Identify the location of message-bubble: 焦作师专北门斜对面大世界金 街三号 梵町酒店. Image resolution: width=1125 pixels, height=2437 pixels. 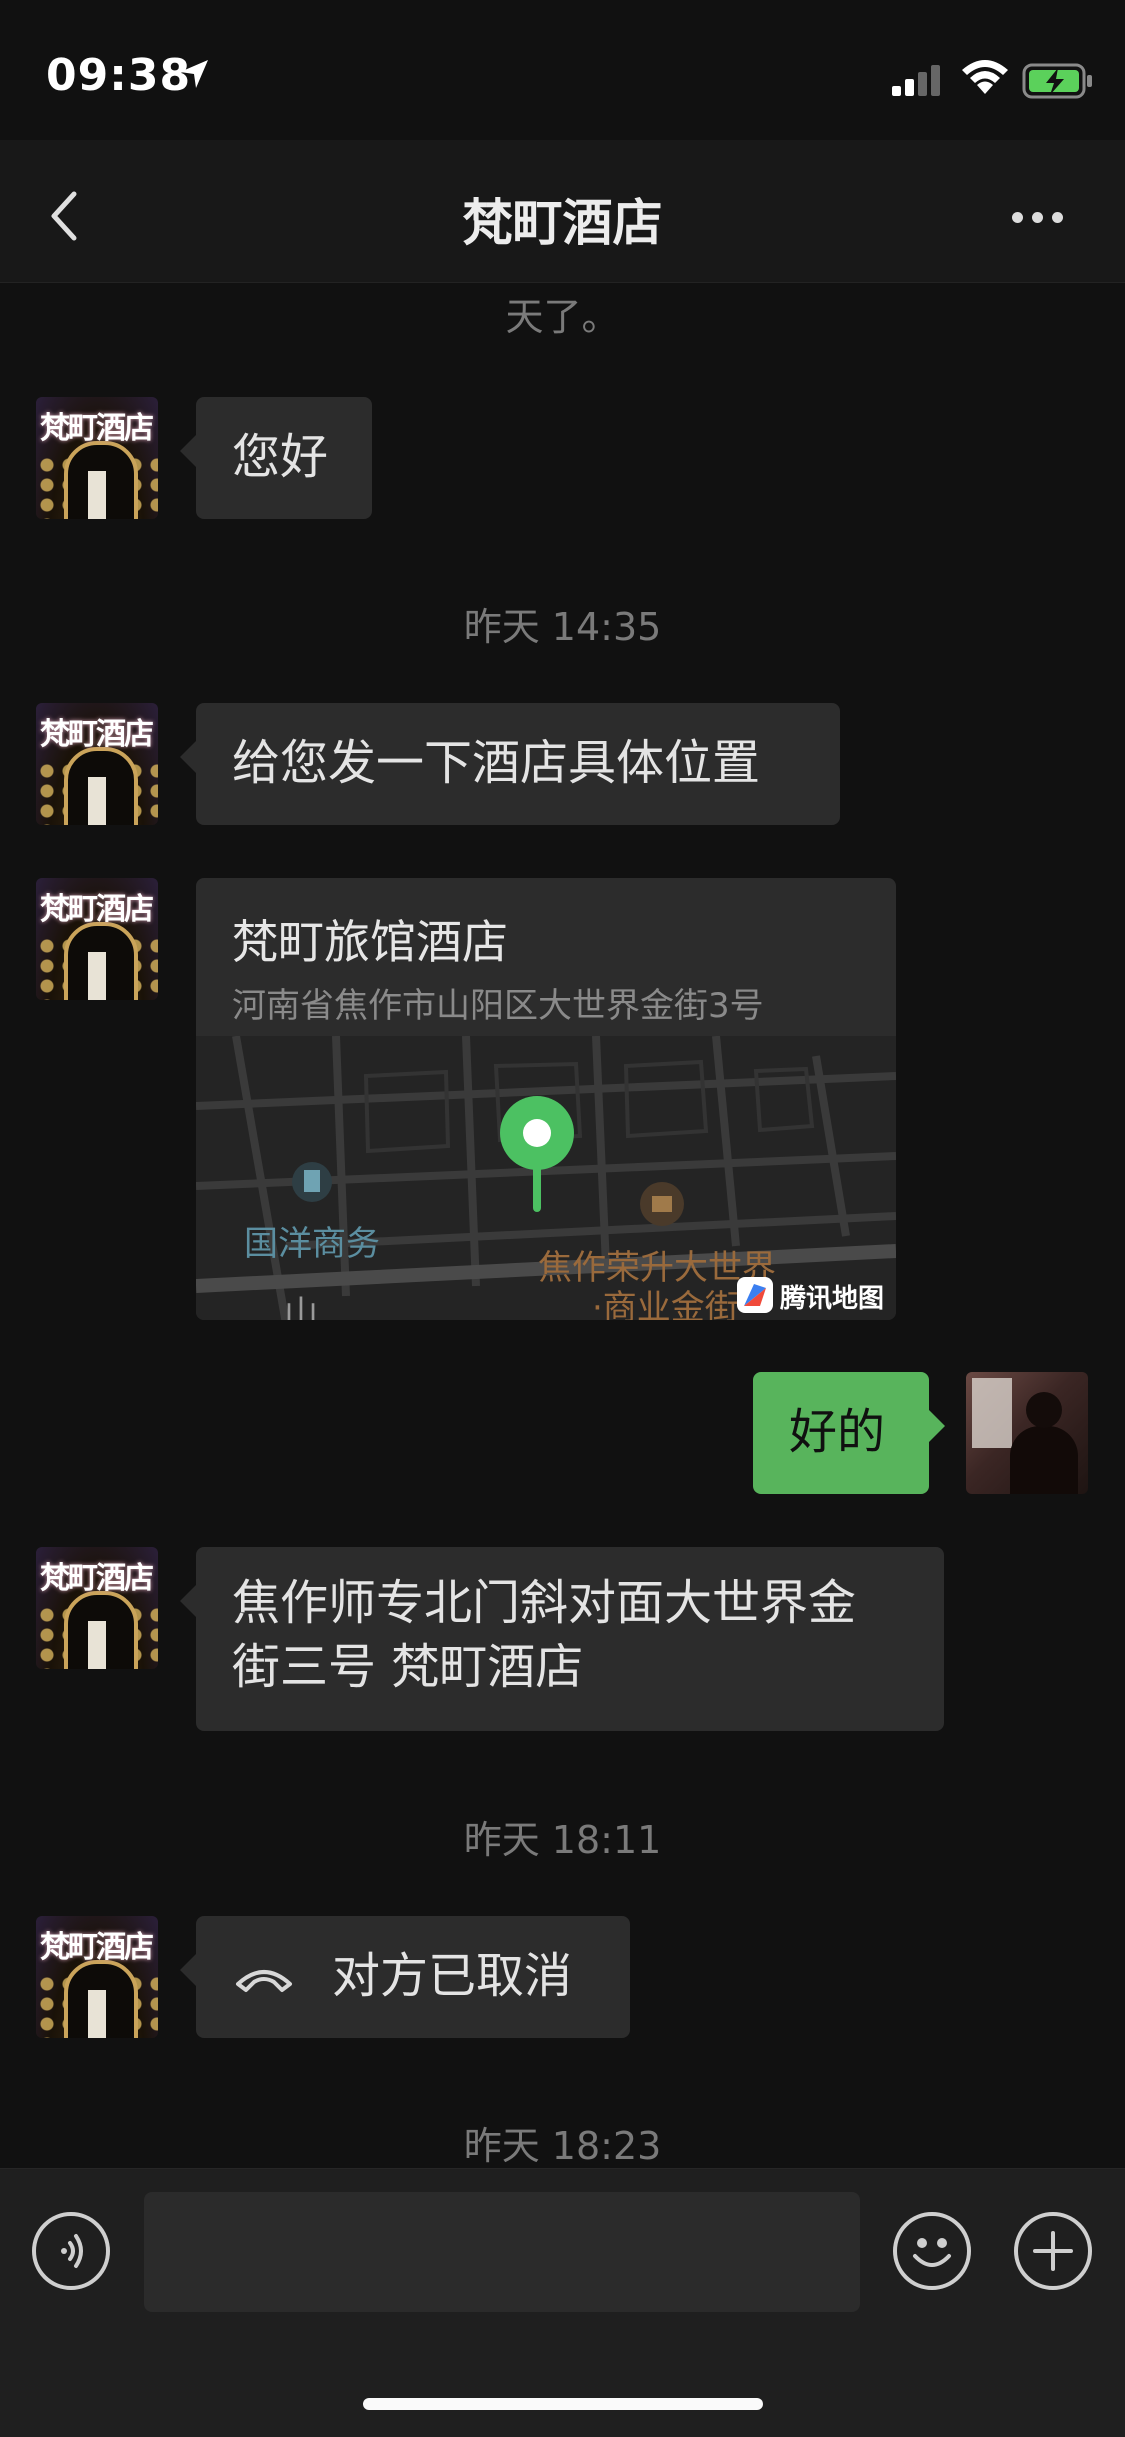
(562, 1639).